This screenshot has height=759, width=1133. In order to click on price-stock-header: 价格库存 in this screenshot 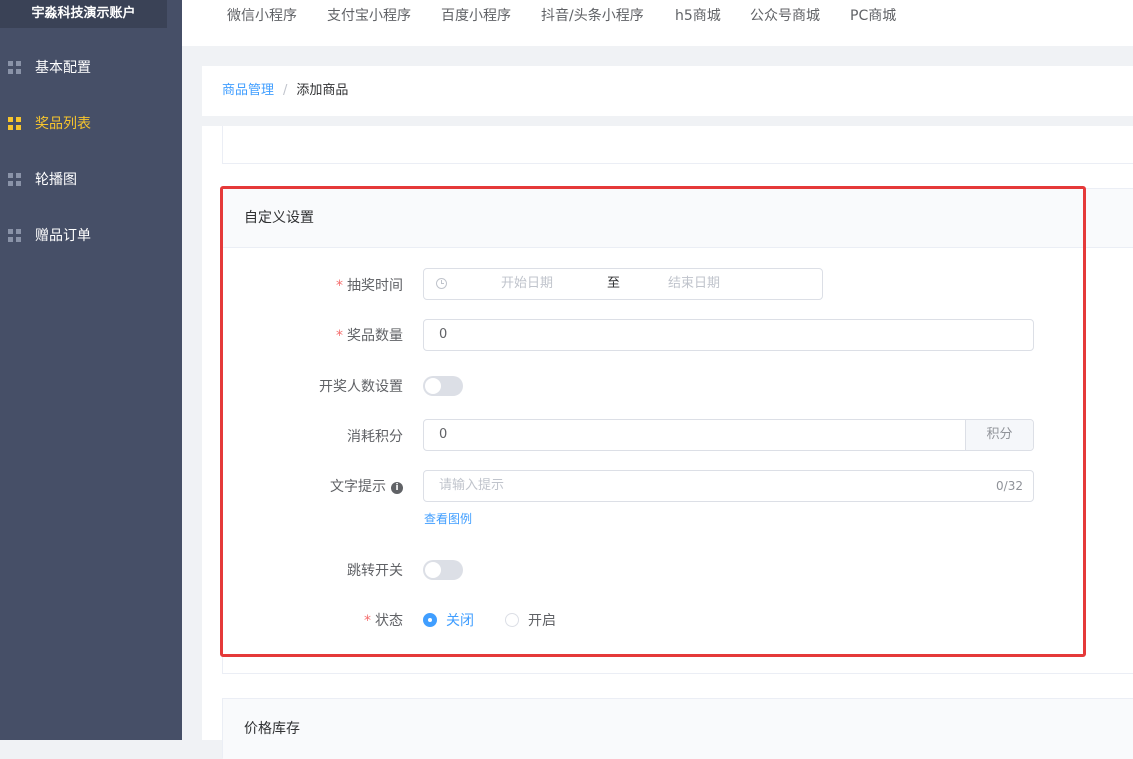, I will do `click(678, 729)`.